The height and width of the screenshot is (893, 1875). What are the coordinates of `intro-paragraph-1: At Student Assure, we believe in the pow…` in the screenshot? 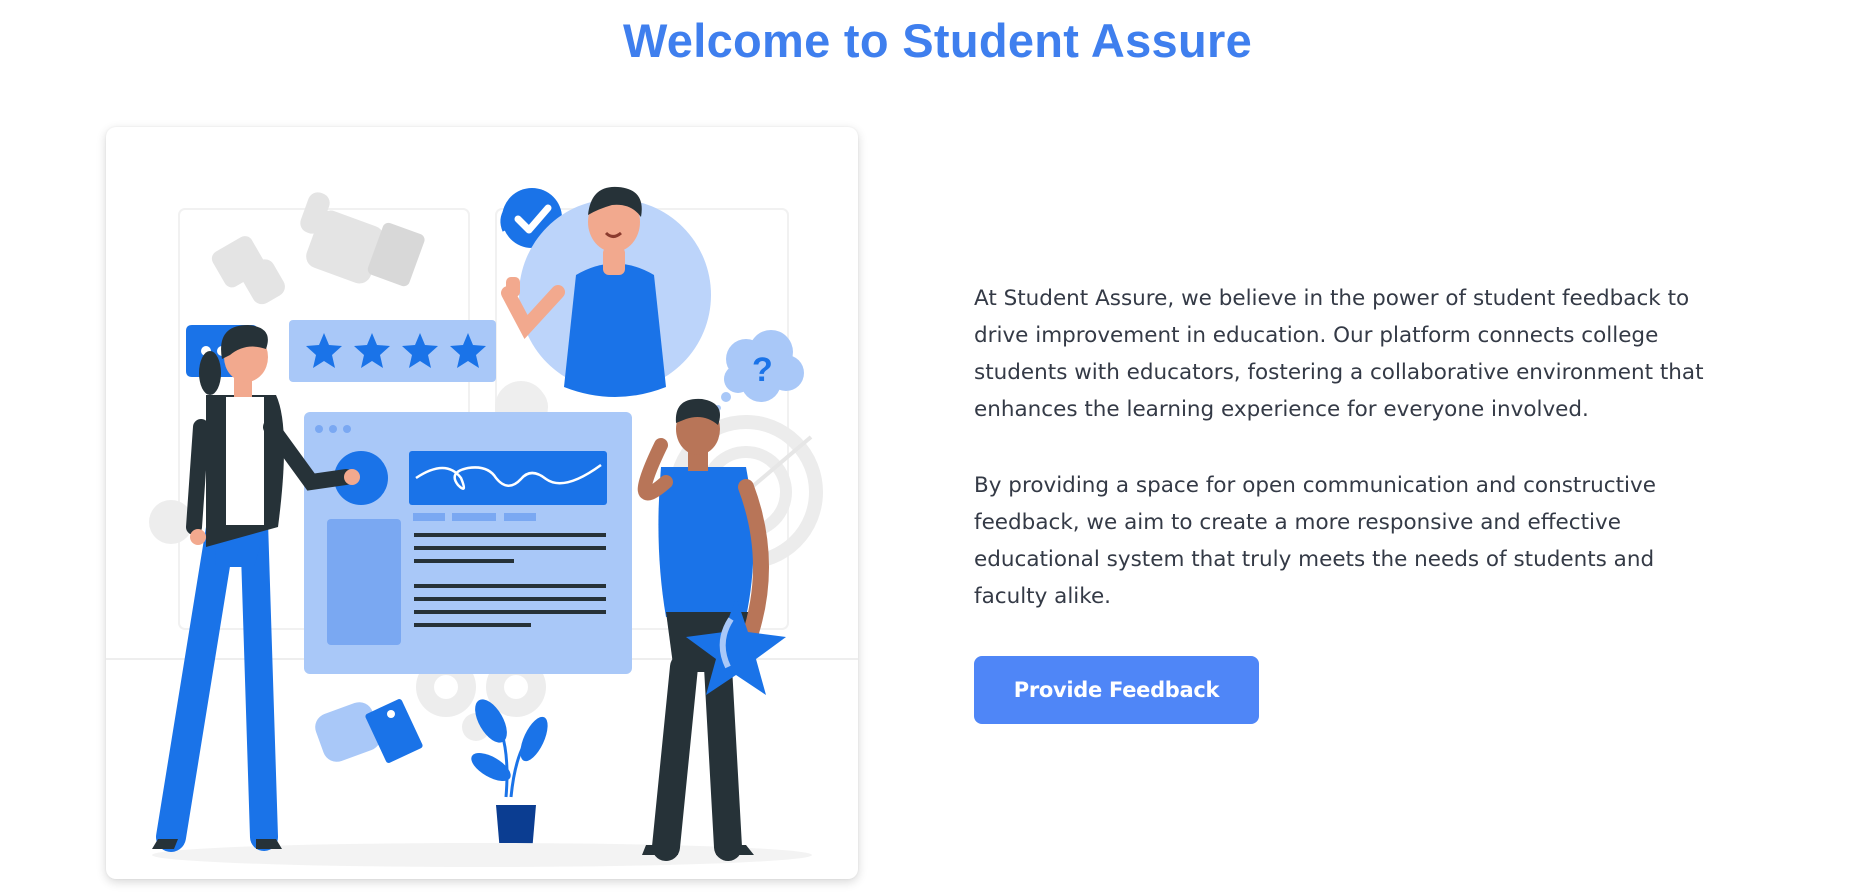 It's located at (1339, 354).